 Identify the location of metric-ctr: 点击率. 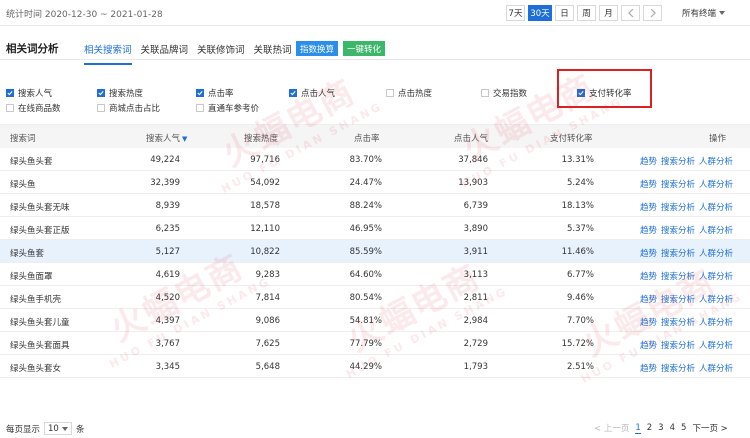
(215, 93).